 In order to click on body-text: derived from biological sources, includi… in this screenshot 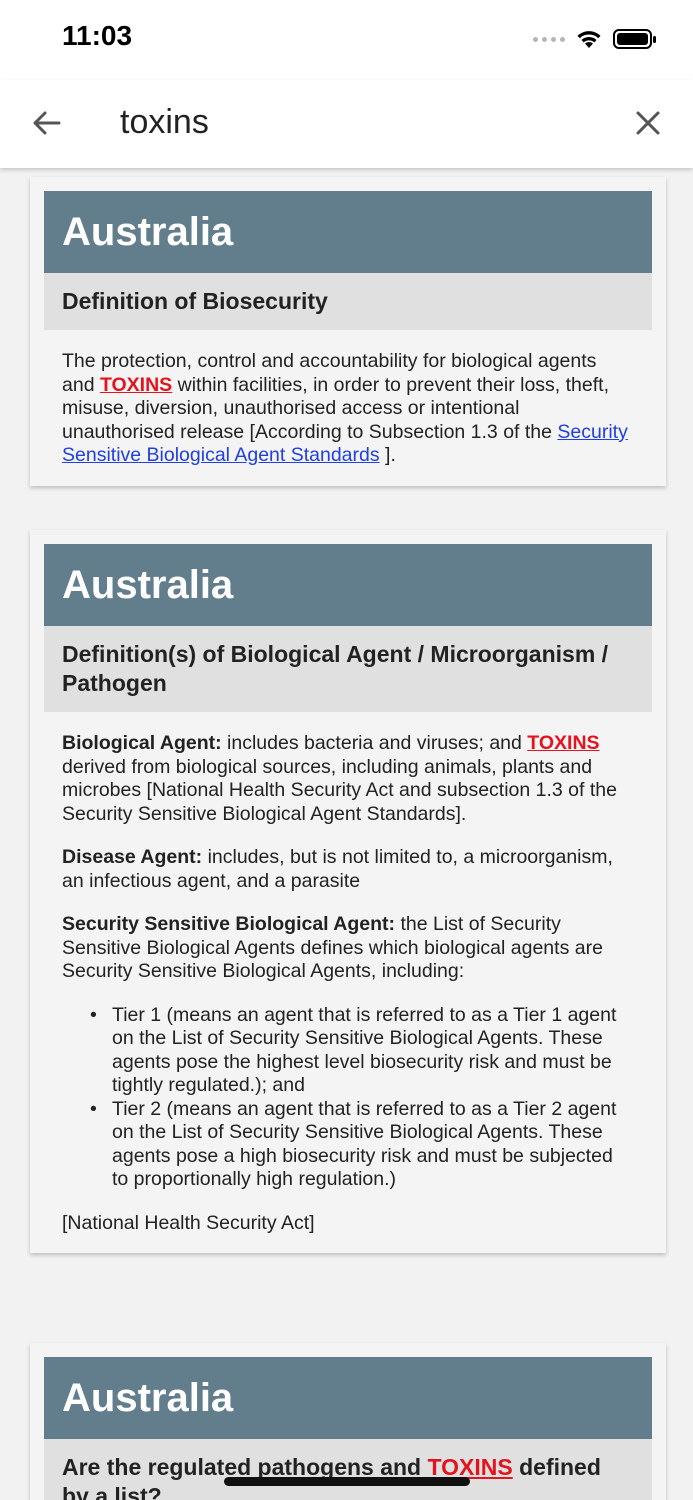, I will do `click(339, 790)`.